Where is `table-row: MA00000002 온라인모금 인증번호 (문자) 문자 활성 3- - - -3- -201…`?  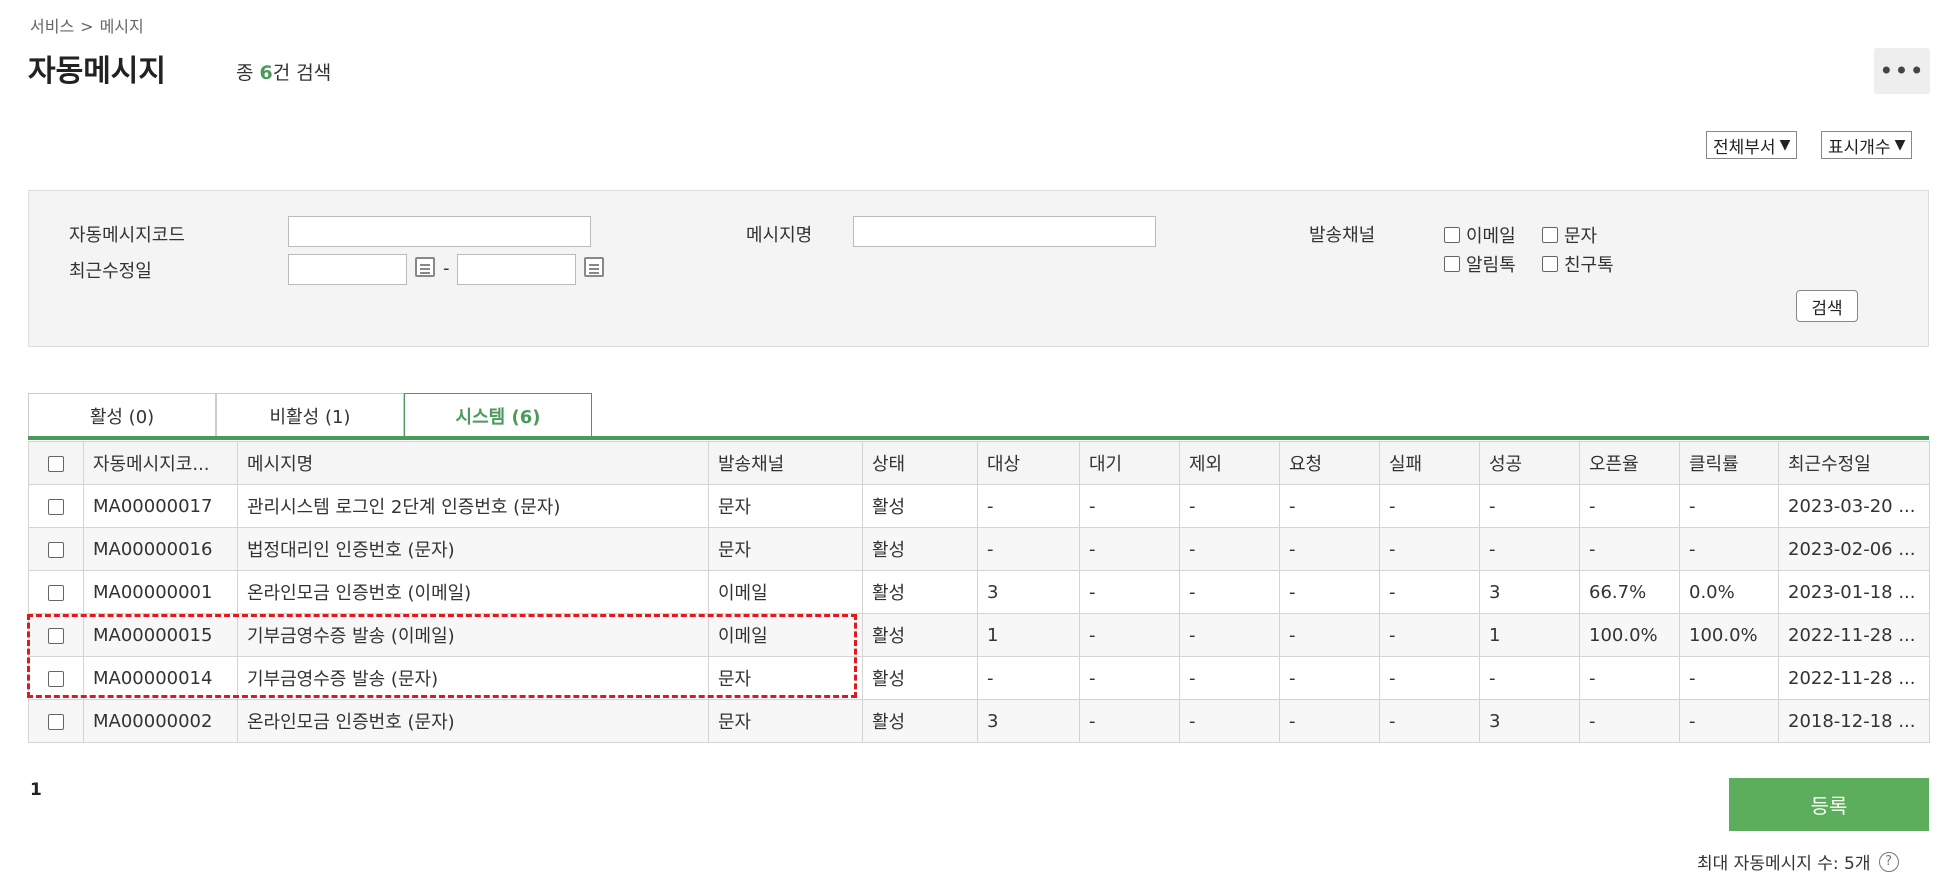
table-row: MA00000002 온라인모금 인증번호 (문자) 문자 활성 3- - - -3- -201… is located at coordinates (979, 721).